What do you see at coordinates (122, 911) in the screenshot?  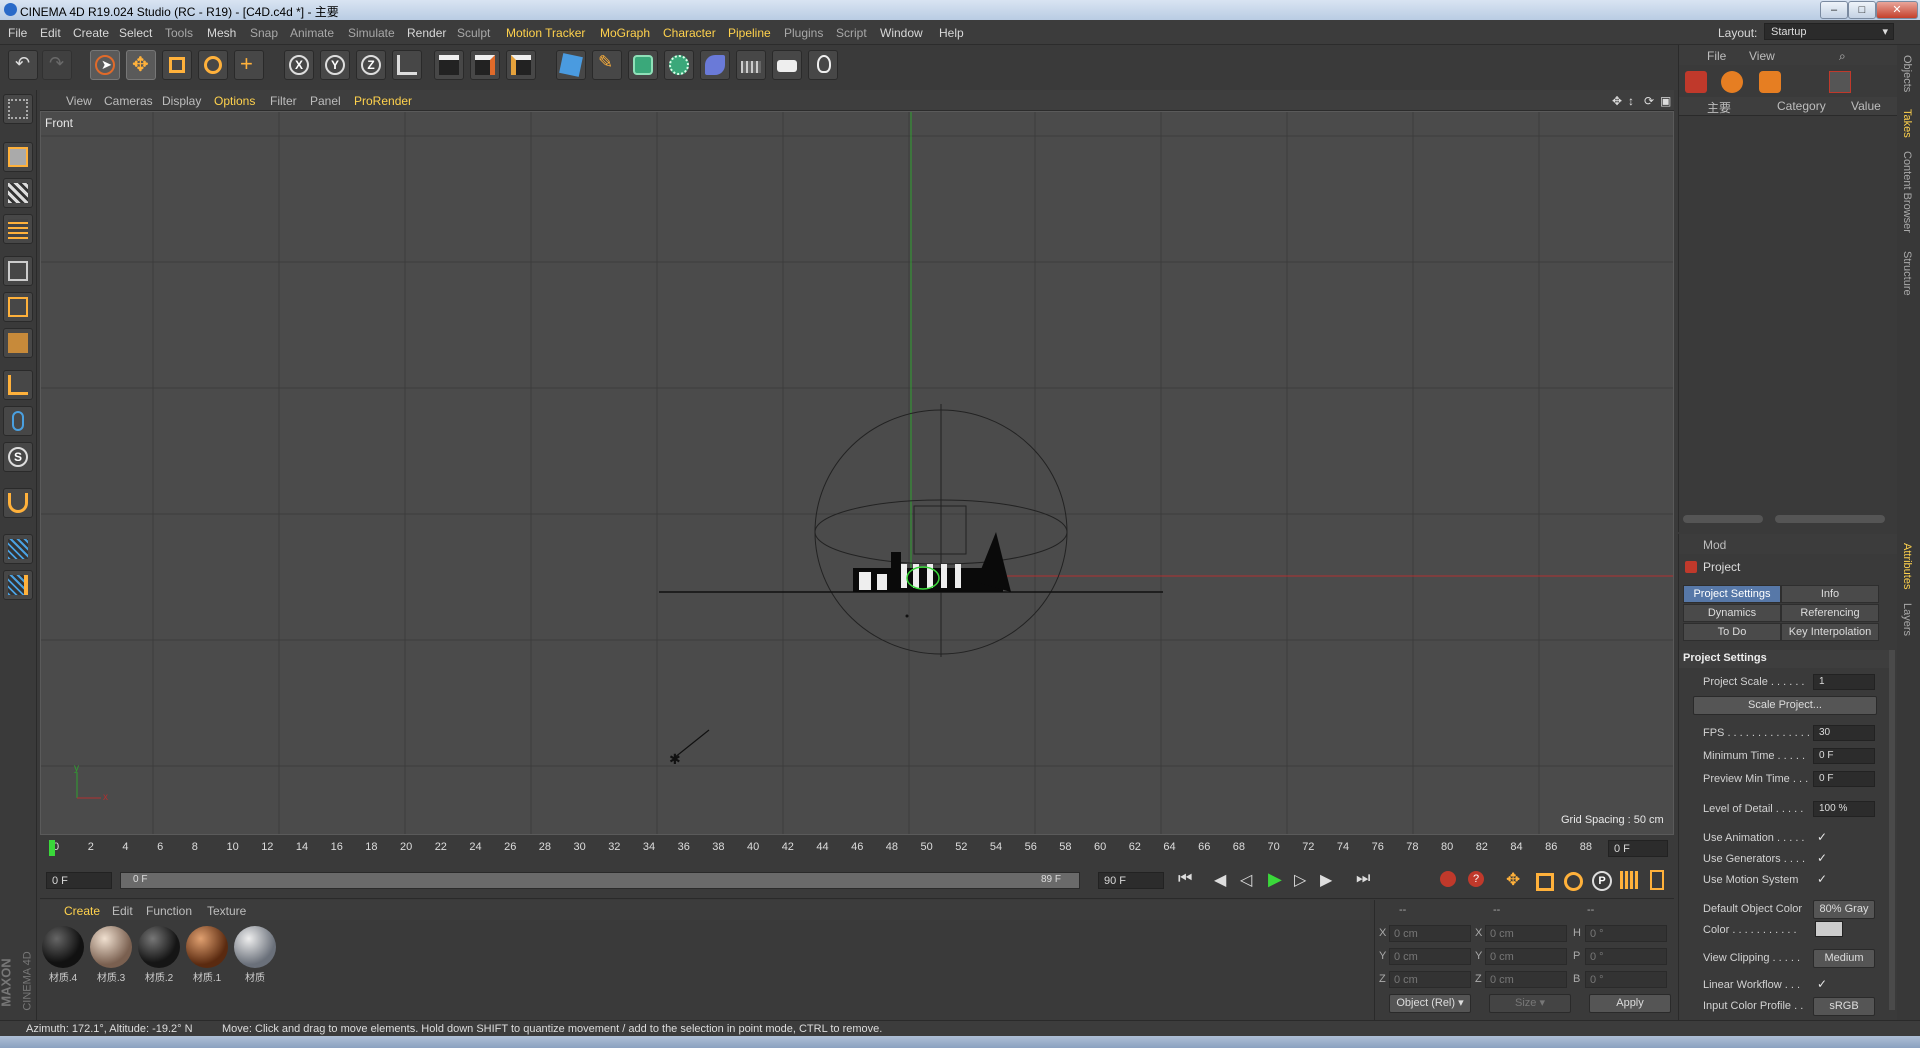 I see `material-menu-edit: Edit` at bounding box center [122, 911].